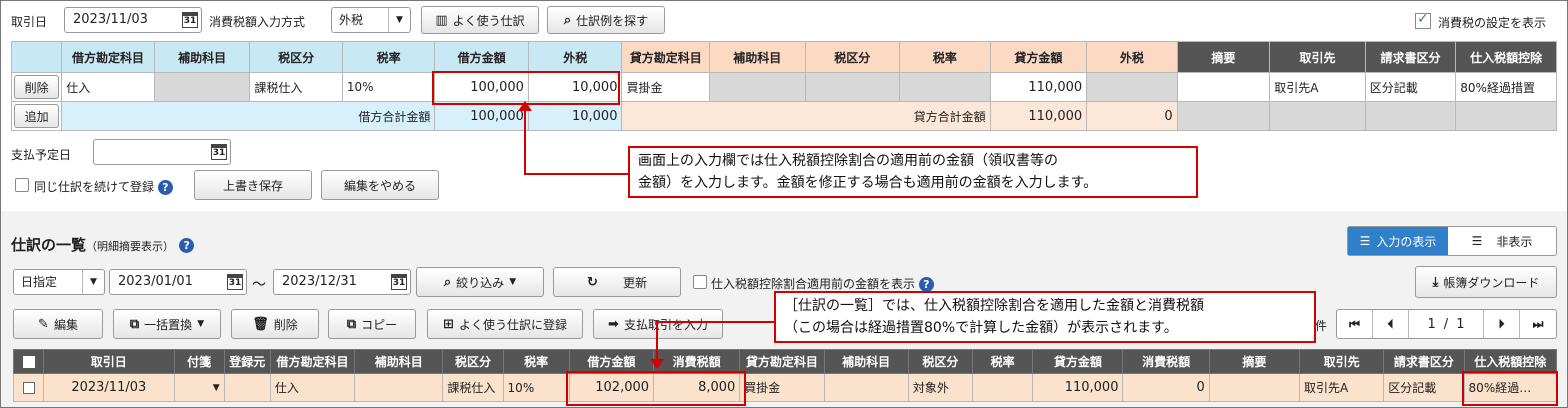 This screenshot has width=1568, height=408. I want to click on filter-button: ⌕ 絞り込み ▼, so click(480, 282).